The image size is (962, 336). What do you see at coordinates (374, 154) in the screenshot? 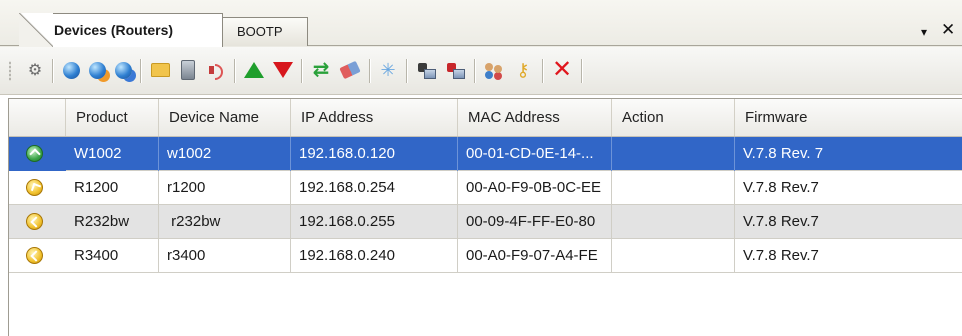
I see `cell-ip-address: 192.168.0.120` at bounding box center [374, 154].